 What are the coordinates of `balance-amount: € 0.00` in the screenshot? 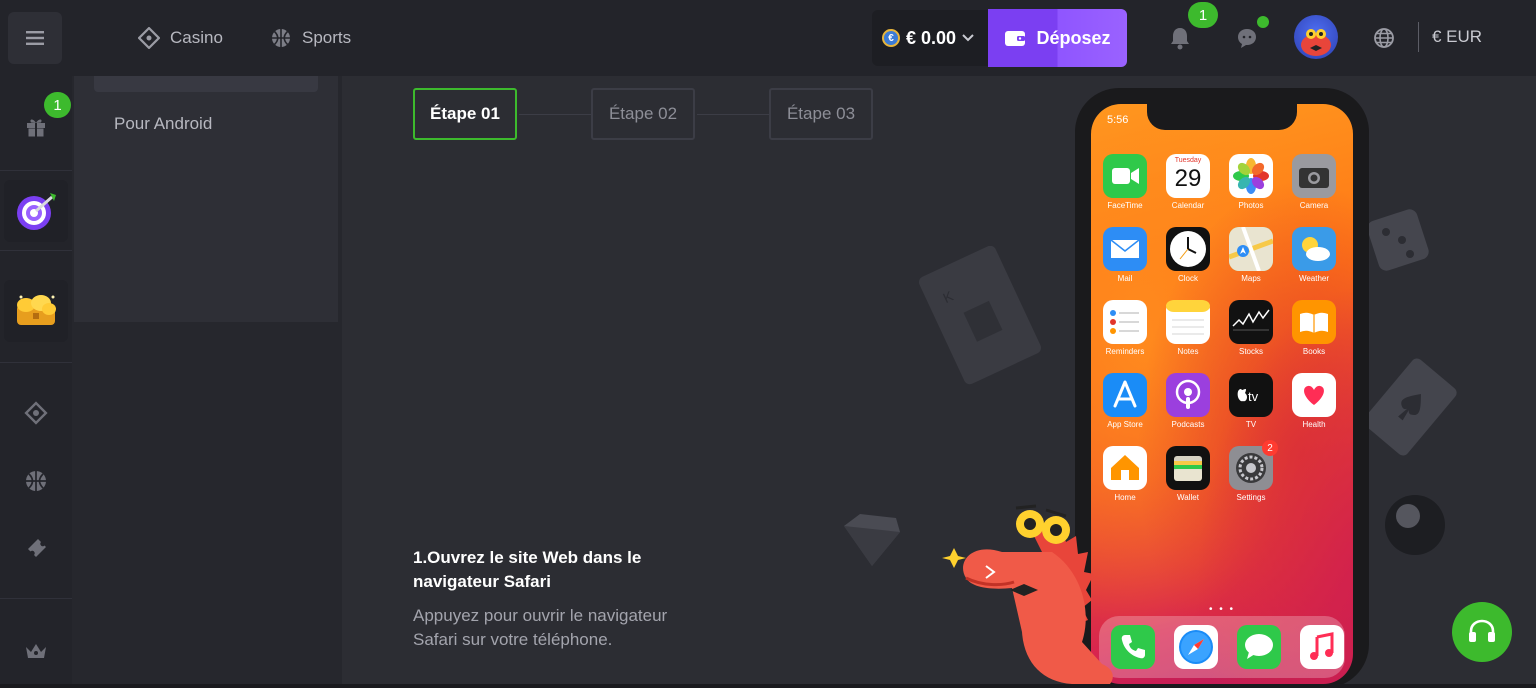 It's located at (931, 37).